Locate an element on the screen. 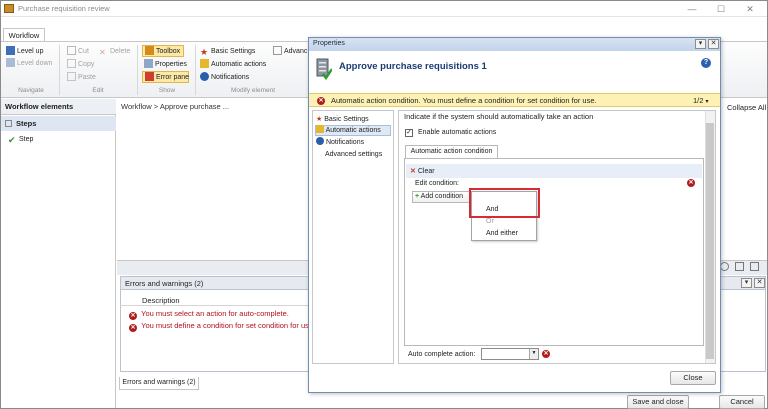 This screenshot has height=409, width=768. tab-automatic-action-condition: Automatic action condition is located at coordinates (451, 151).